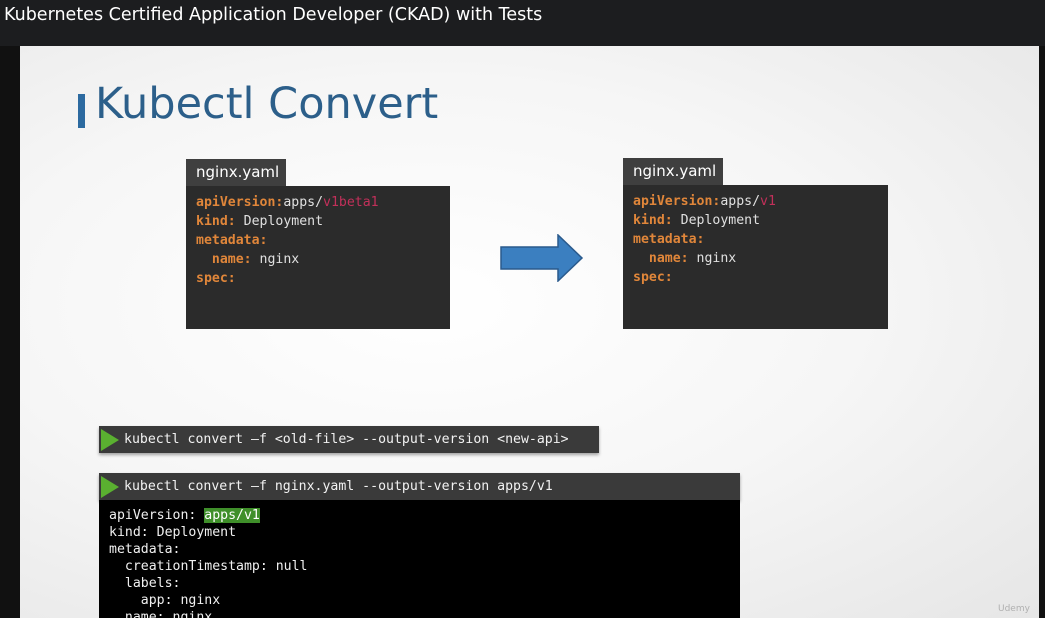 This screenshot has height=618, width=1045. Describe the element at coordinates (165, 600) in the screenshot. I see `output-line: app: nginx` at that location.